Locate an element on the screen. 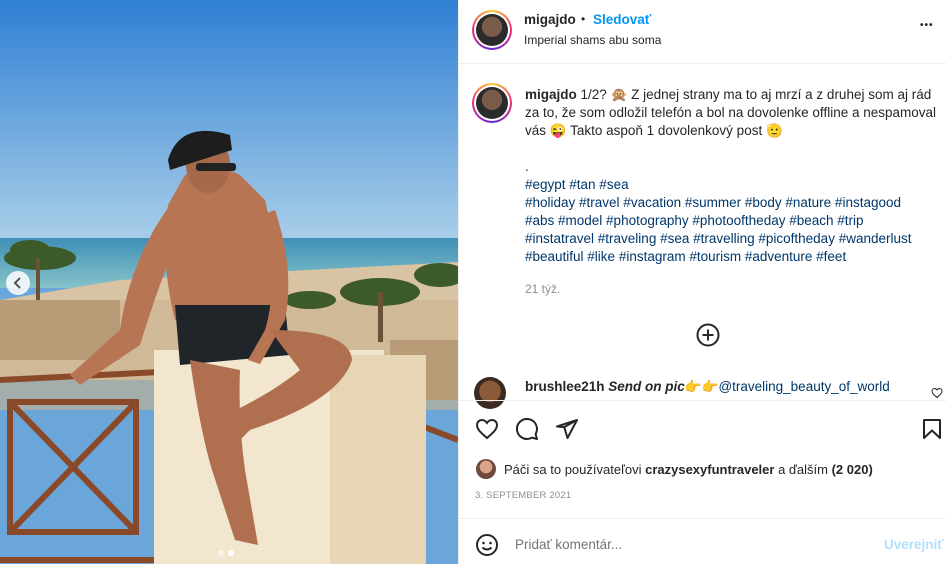  bookmark-icon is located at coordinates (932, 429).